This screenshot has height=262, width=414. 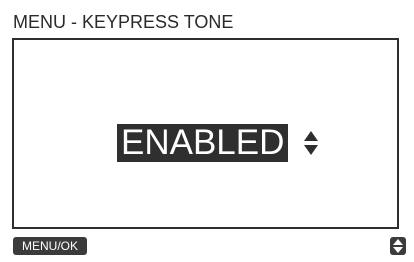 What do you see at coordinates (50, 246) in the screenshot?
I see `menu-ok-button: MENU/OK` at bounding box center [50, 246].